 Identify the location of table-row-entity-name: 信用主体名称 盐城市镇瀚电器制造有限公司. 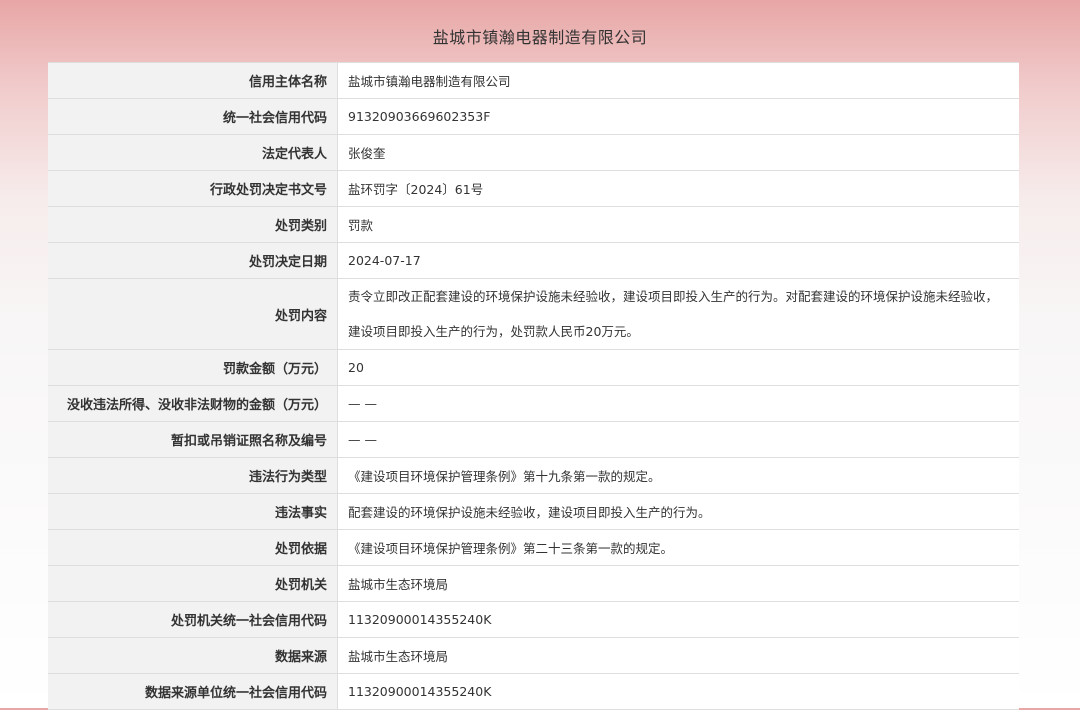
(533, 81).